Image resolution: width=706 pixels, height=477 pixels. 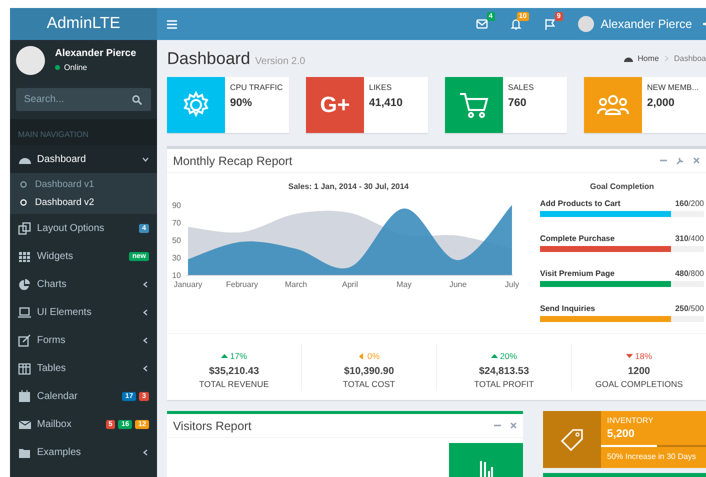 I want to click on info-value: 5,200, so click(x=621, y=434).